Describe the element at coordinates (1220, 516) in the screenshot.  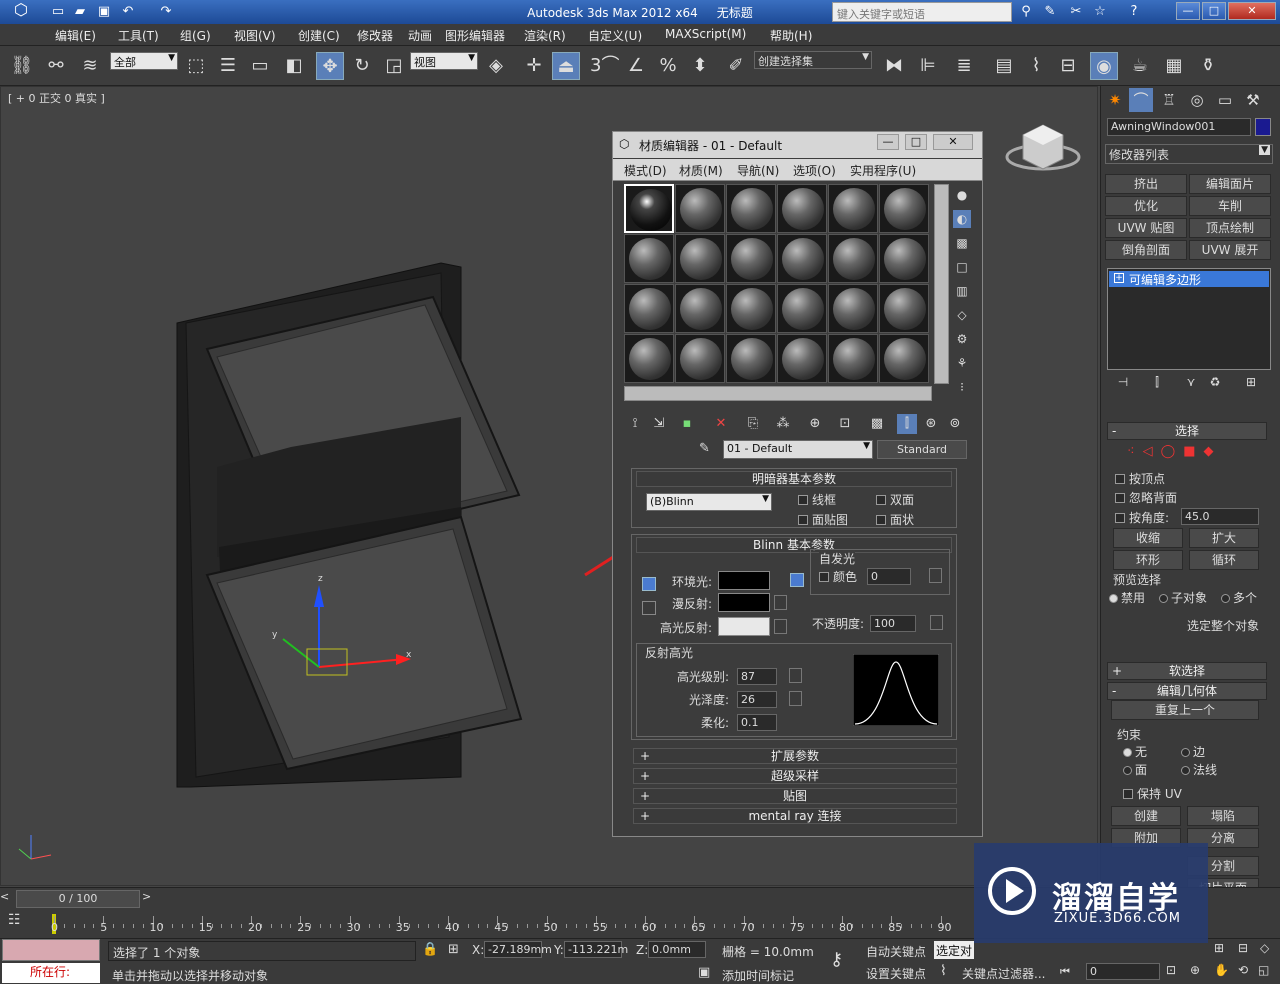
I see `angle-value: 45.0` at that location.